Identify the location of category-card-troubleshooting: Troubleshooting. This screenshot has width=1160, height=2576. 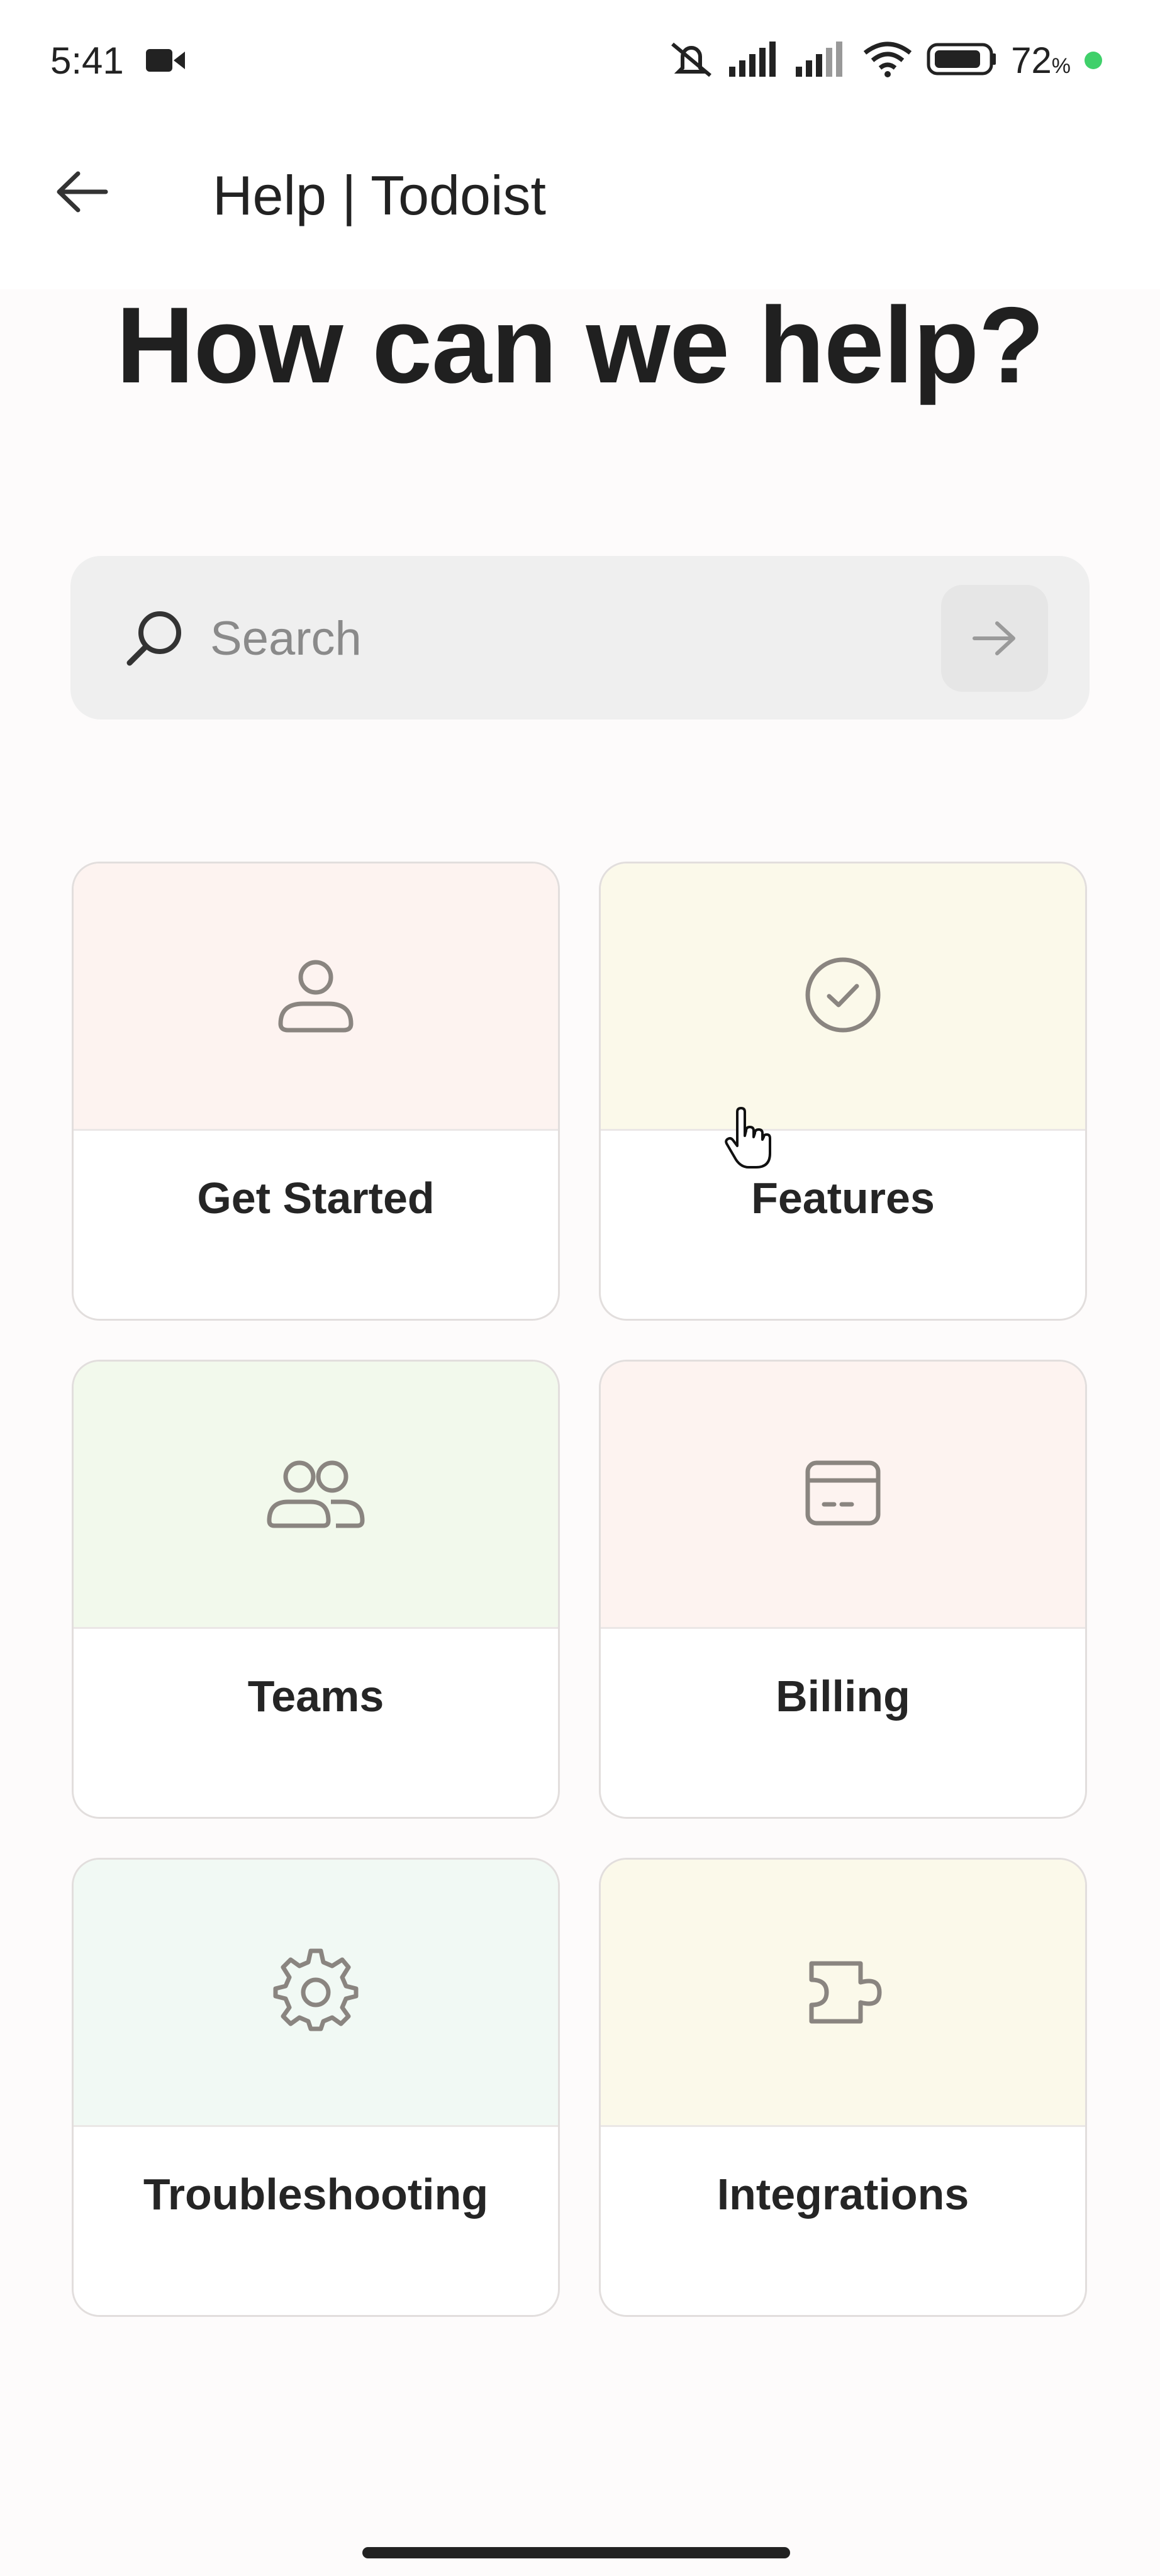
(316, 2087).